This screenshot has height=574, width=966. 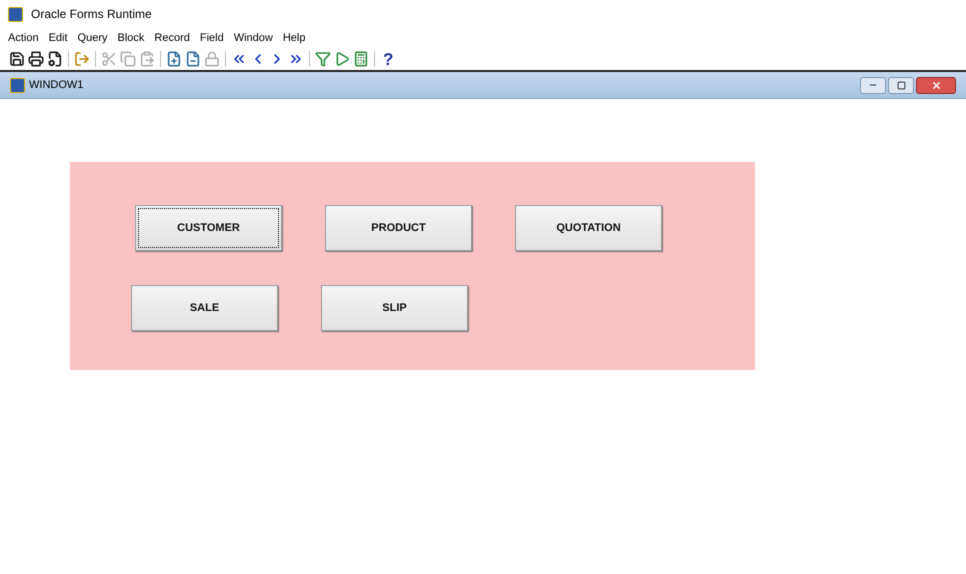 What do you see at coordinates (588, 228) in the screenshot?
I see `form-button: QUOTATION` at bounding box center [588, 228].